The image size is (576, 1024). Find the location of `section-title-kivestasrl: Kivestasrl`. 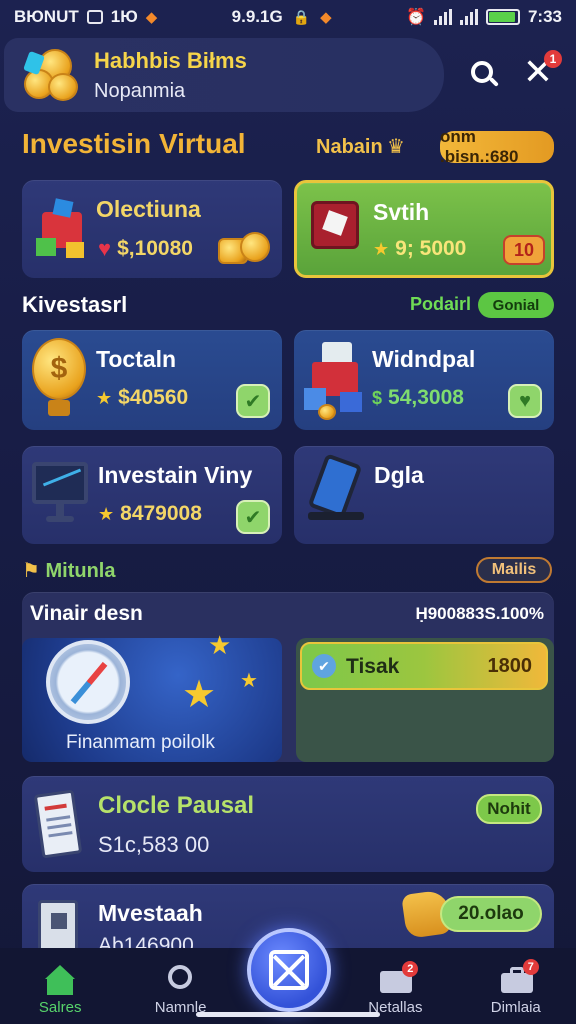

section-title-kivestasrl: Kivestasrl is located at coordinates (75, 304).